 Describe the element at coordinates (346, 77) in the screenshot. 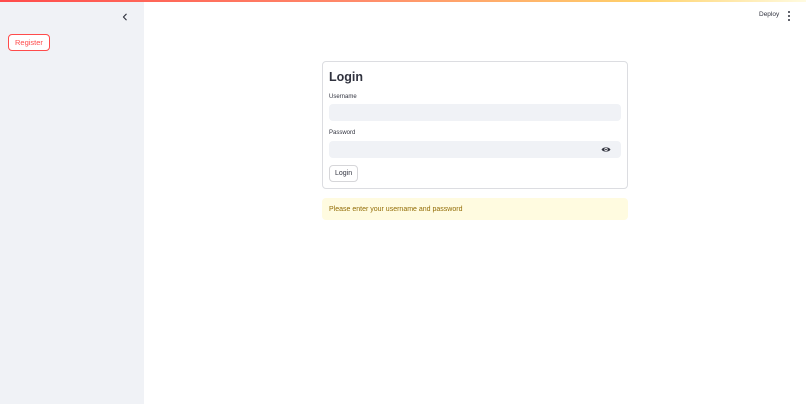

I see `login-title: Login` at that location.